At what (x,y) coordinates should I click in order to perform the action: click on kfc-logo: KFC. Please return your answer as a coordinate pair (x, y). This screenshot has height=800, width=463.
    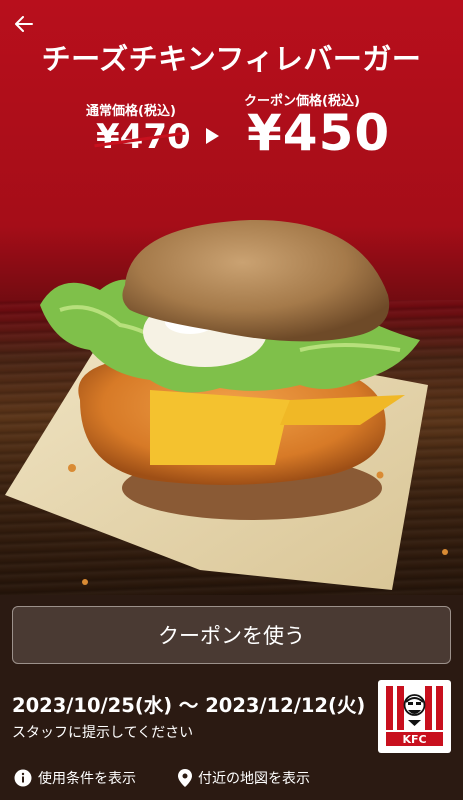
    Looking at the image, I should click on (414, 716).